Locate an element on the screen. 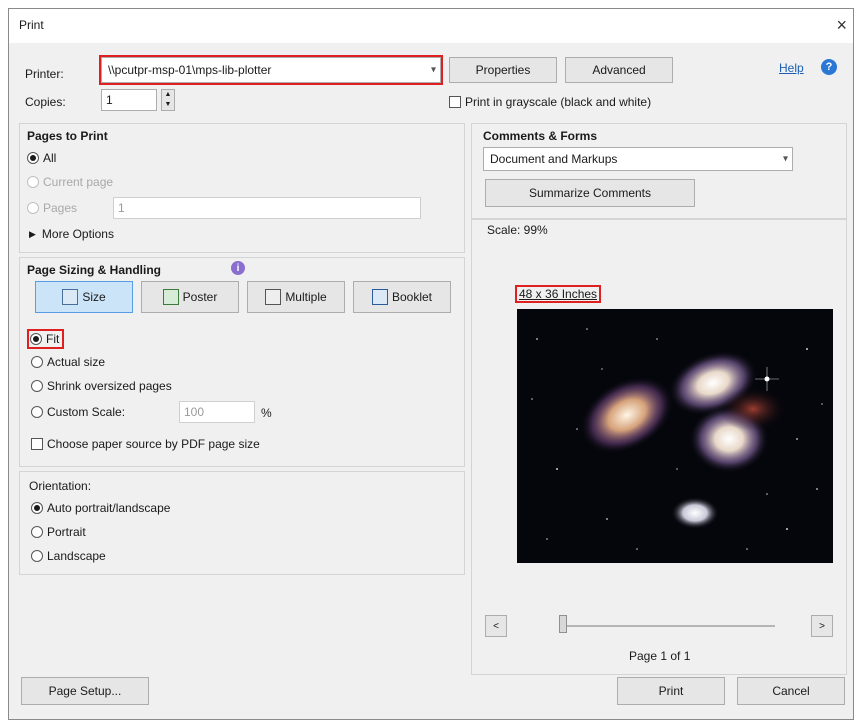 Image resolution: width=858 pixels, height=725 pixels. copies-stepper: ▲ ▼ is located at coordinates (168, 100).